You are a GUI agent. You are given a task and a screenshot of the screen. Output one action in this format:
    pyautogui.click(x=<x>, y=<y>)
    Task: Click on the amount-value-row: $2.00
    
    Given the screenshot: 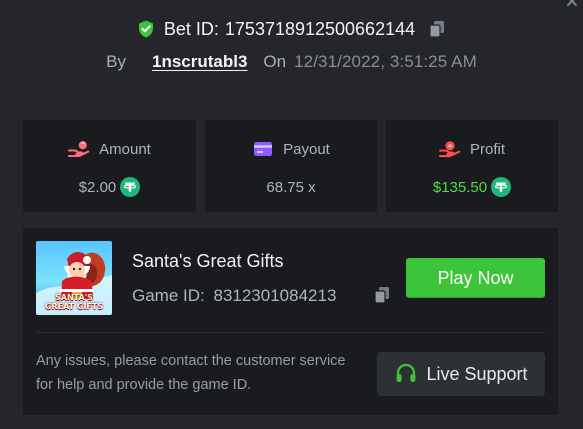 What is the action you would take?
    pyautogui.click(x=109, y=187)
    